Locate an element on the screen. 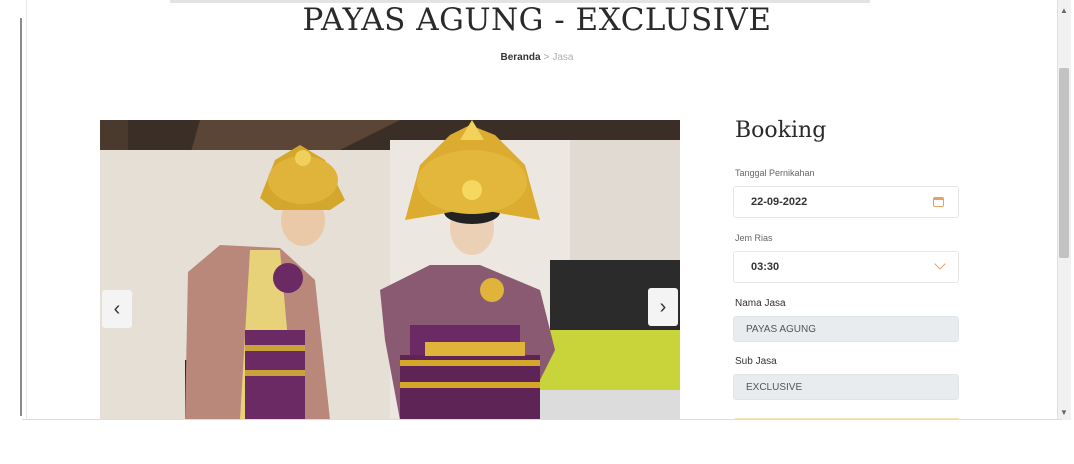 The width and height of the screenshot is (1074, 464). breadcrumb: Beranda > Jasa is located at coordinates (537, 57).